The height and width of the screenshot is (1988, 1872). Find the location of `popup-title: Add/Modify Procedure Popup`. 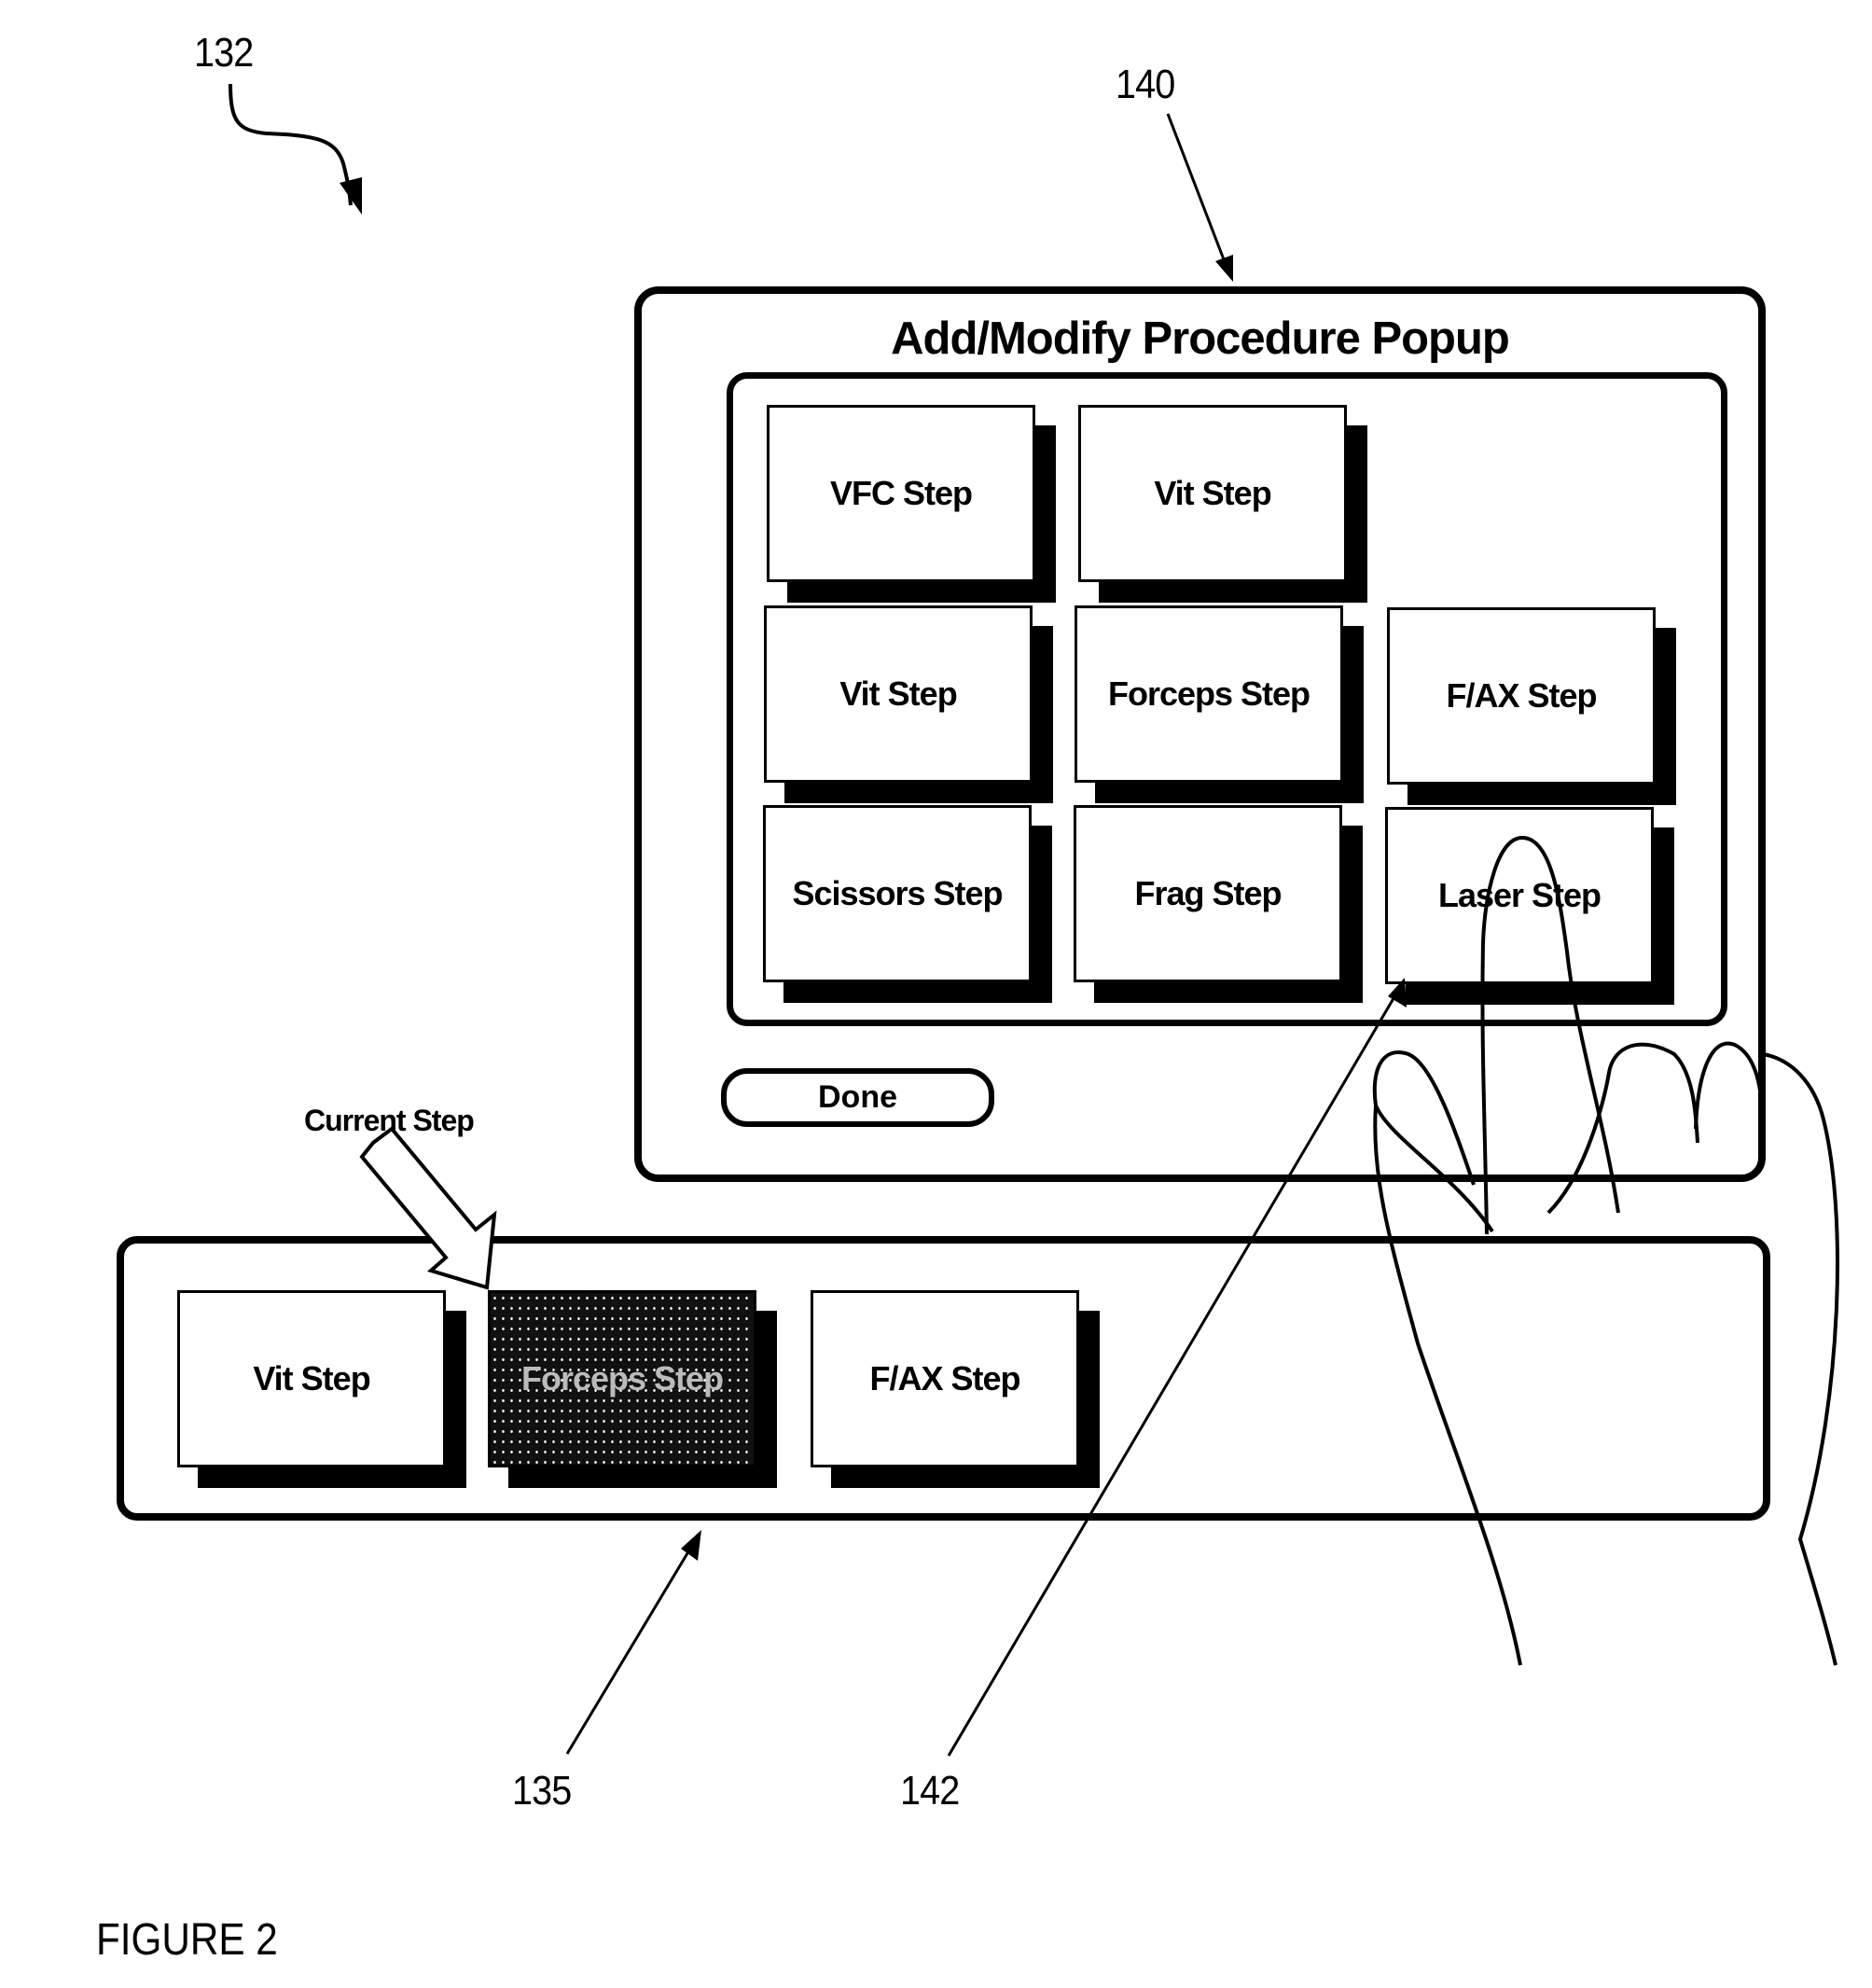

popup-title: Add/Modify Procedure Popup is located at coordinates (1200, 339).